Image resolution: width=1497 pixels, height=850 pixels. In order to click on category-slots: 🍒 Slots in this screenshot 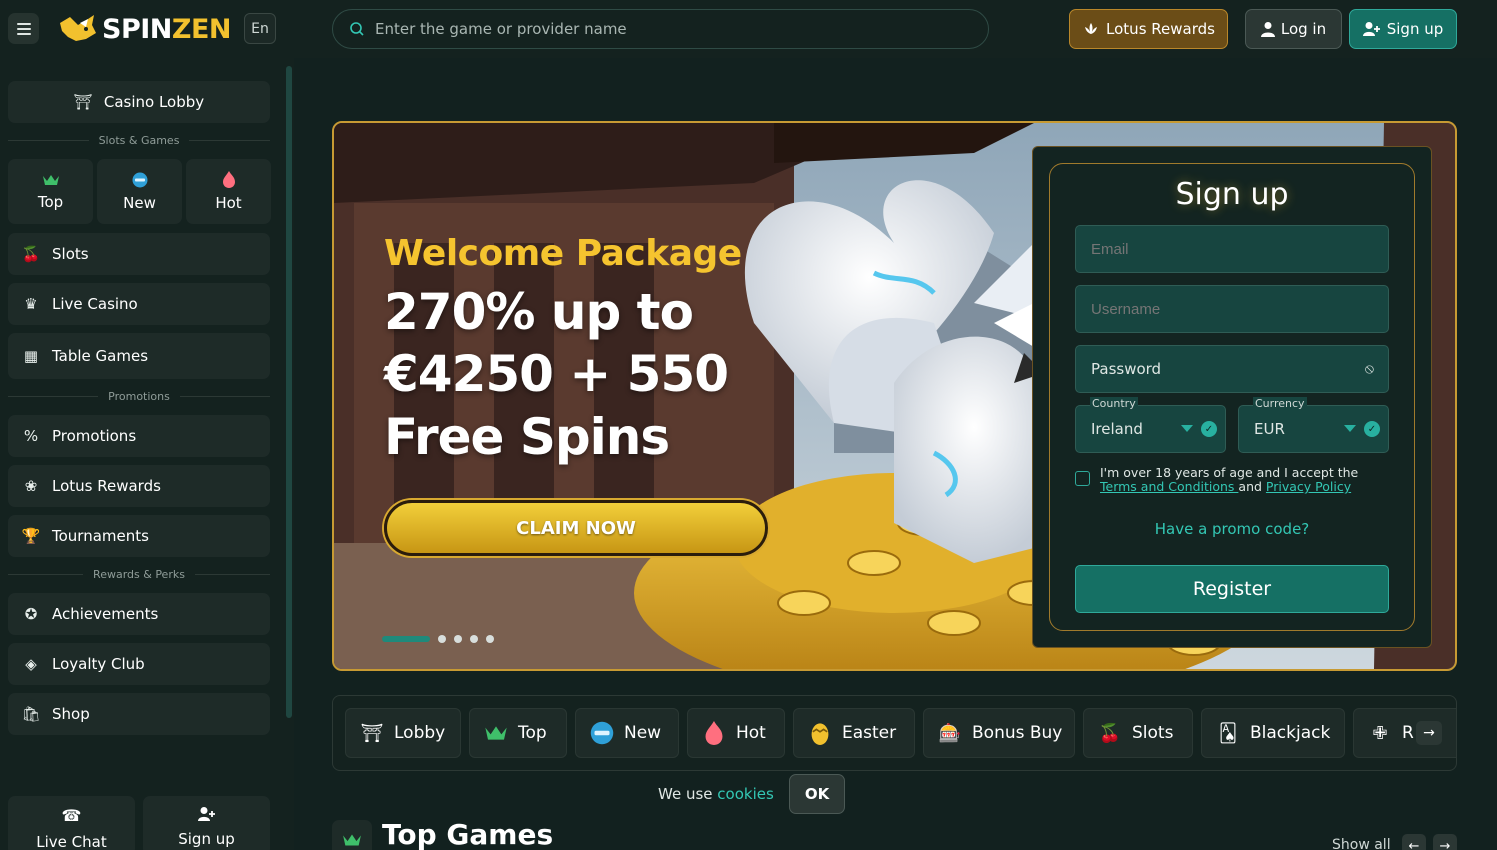, I will do `click(1138, 733)`.